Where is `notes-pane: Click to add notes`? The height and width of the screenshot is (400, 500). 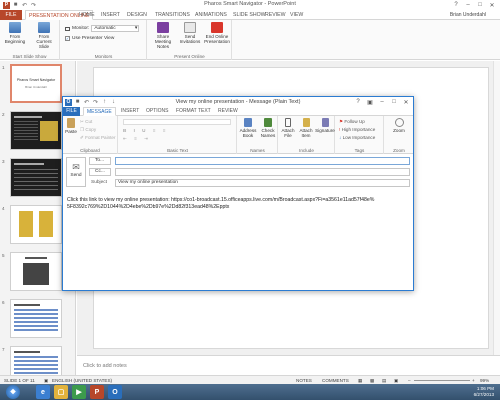 notes-pane: Click to add notes is located at coordinates (288, 365).